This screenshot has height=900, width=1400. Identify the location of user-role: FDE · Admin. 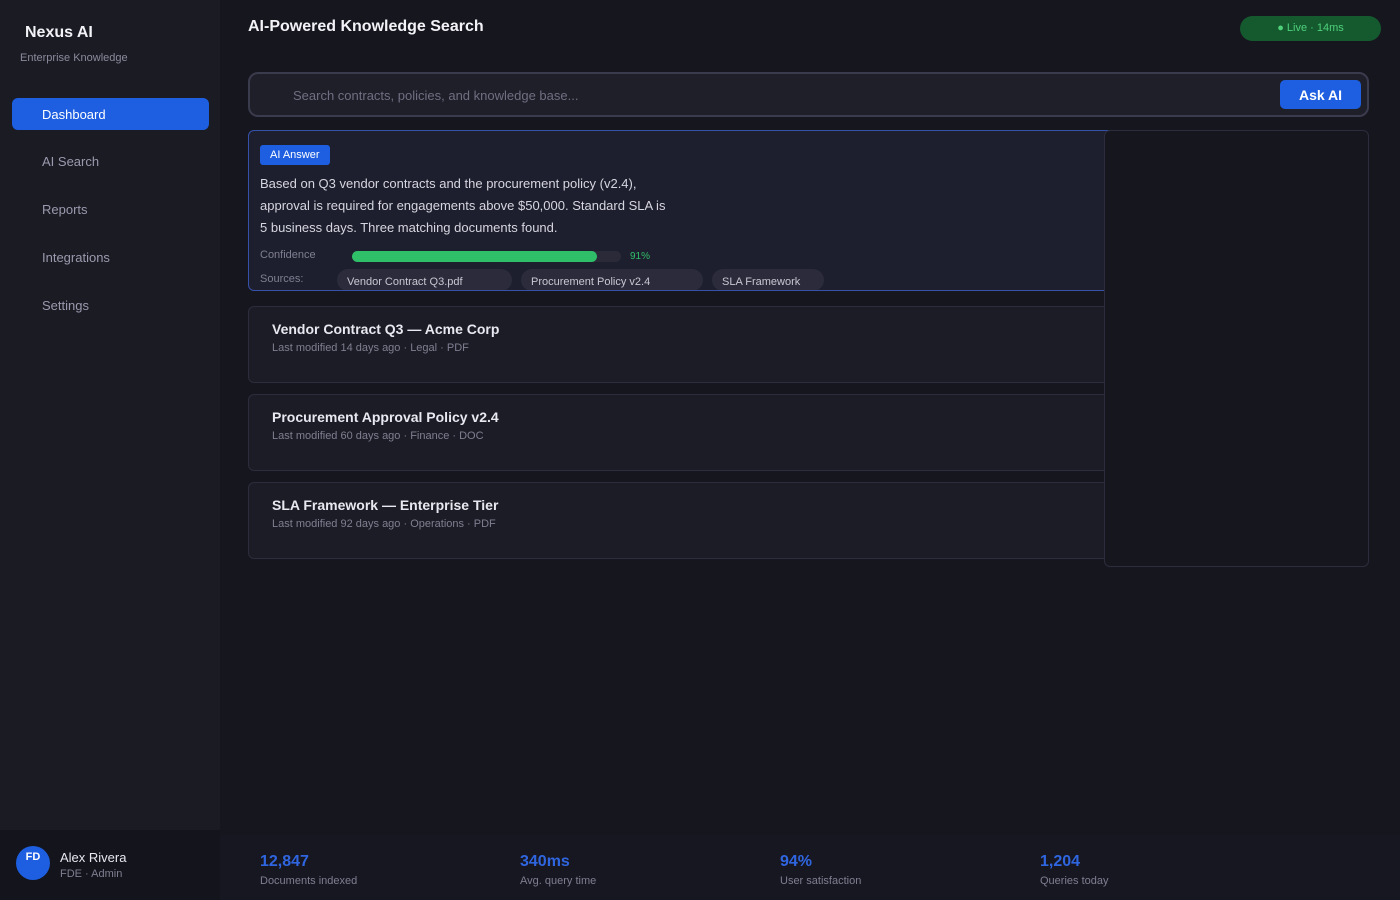
(91, 874).